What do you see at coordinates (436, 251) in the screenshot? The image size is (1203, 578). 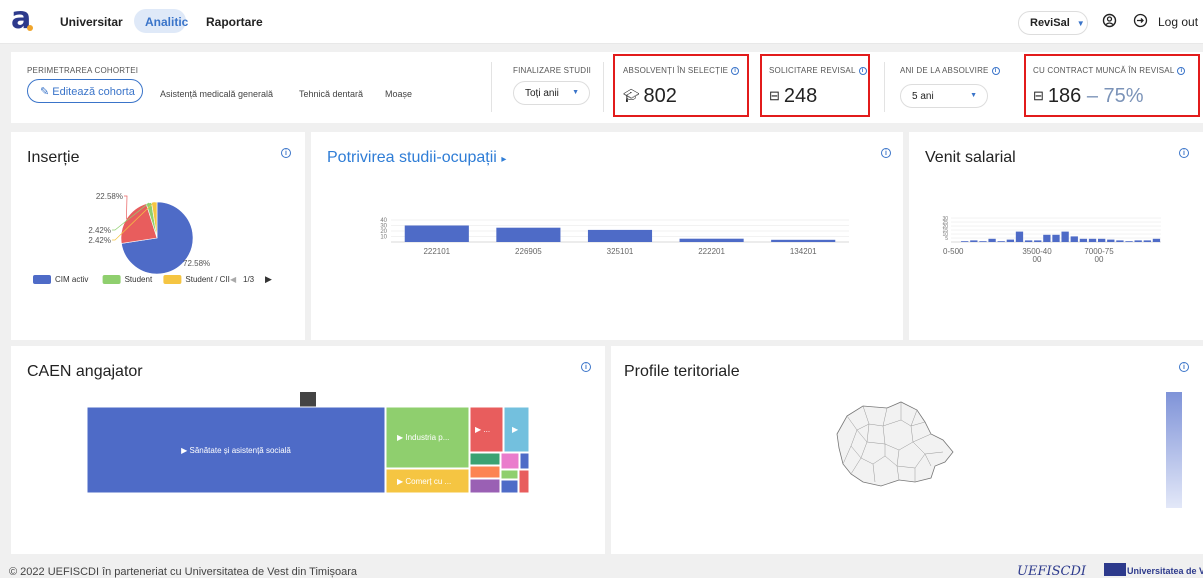 I see `x-tick-label: 222101` at bounding box center [436, 251].